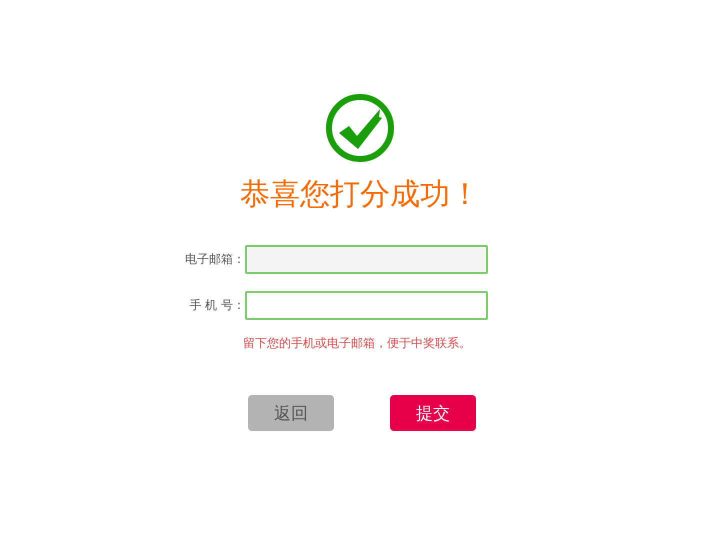 The width and height of the screenshot is (720, 548). I want to click on success-title: 恭喜您打分成功！, so click(360, 195).